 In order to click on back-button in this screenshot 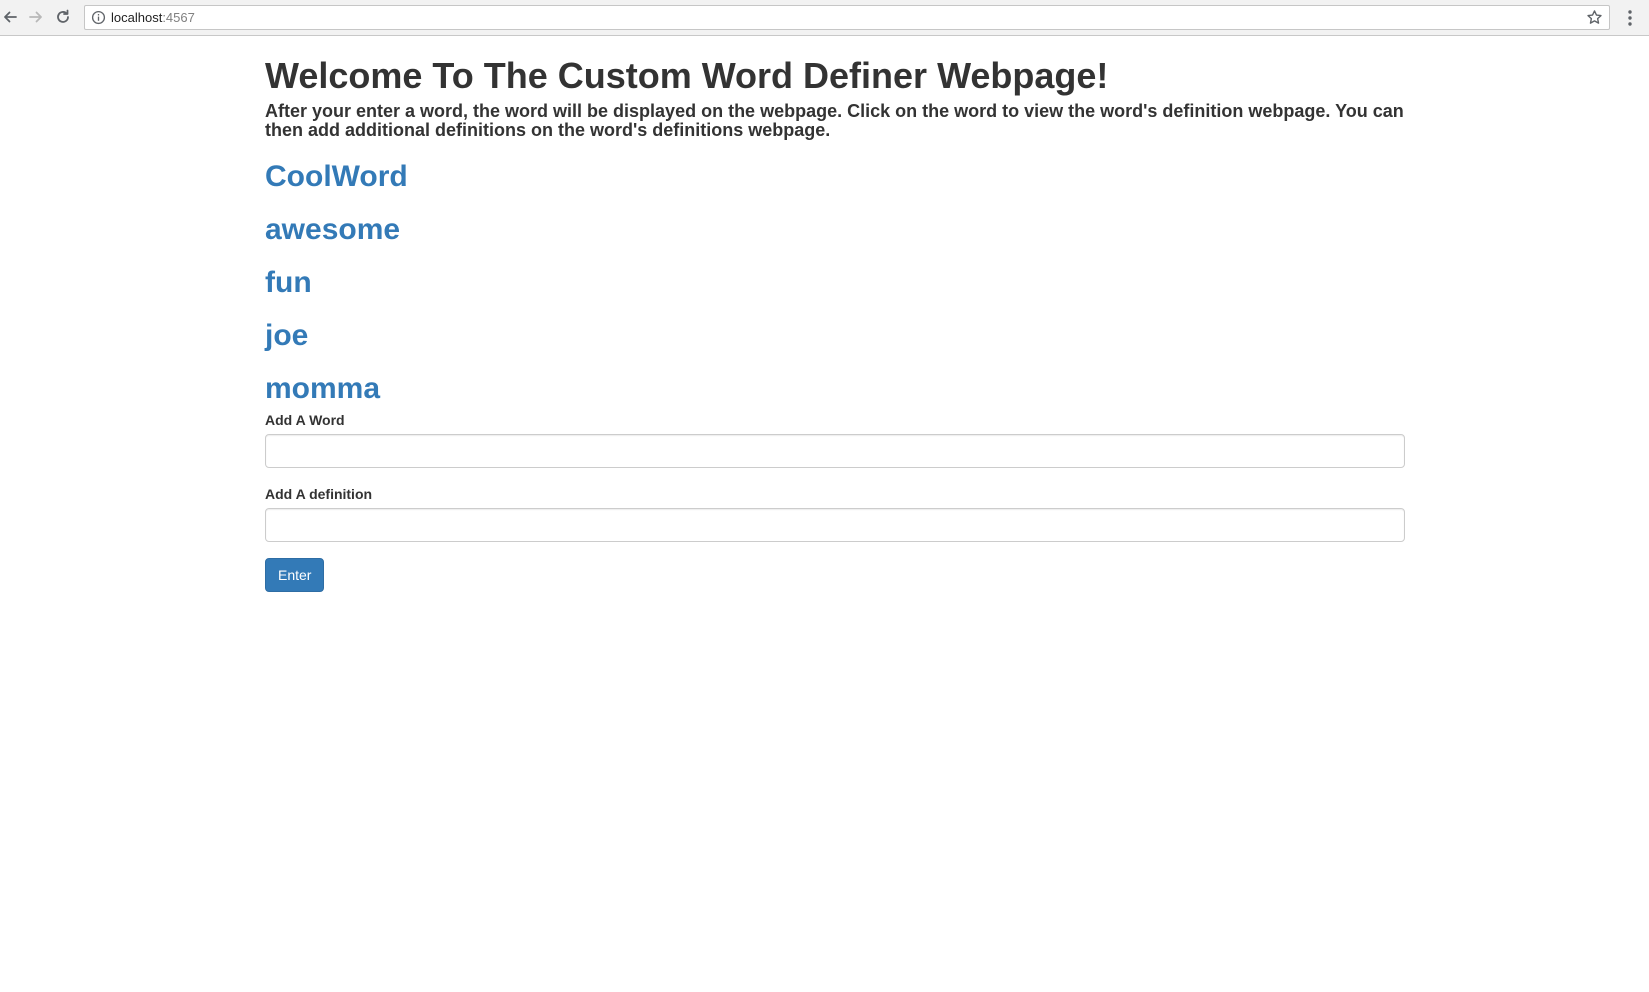, I will do `click(10, 17)`.